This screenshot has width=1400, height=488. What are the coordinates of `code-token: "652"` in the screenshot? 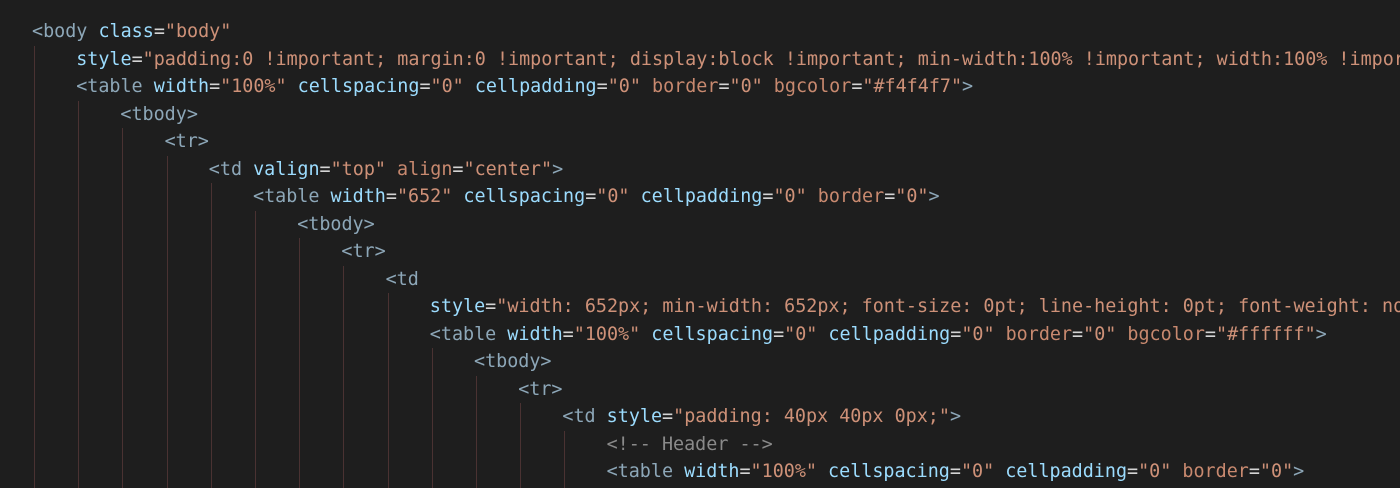 It's located at (424, 196).